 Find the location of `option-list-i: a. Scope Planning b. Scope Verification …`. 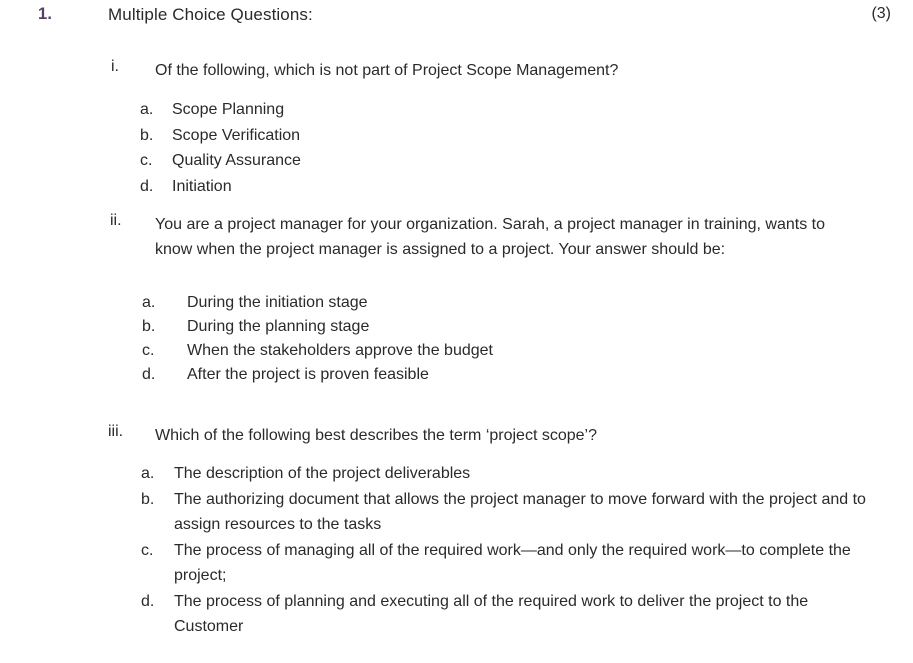

option-list-i: a. Scope Planning b. Scope Verification … is located at coordinates (440, 148).